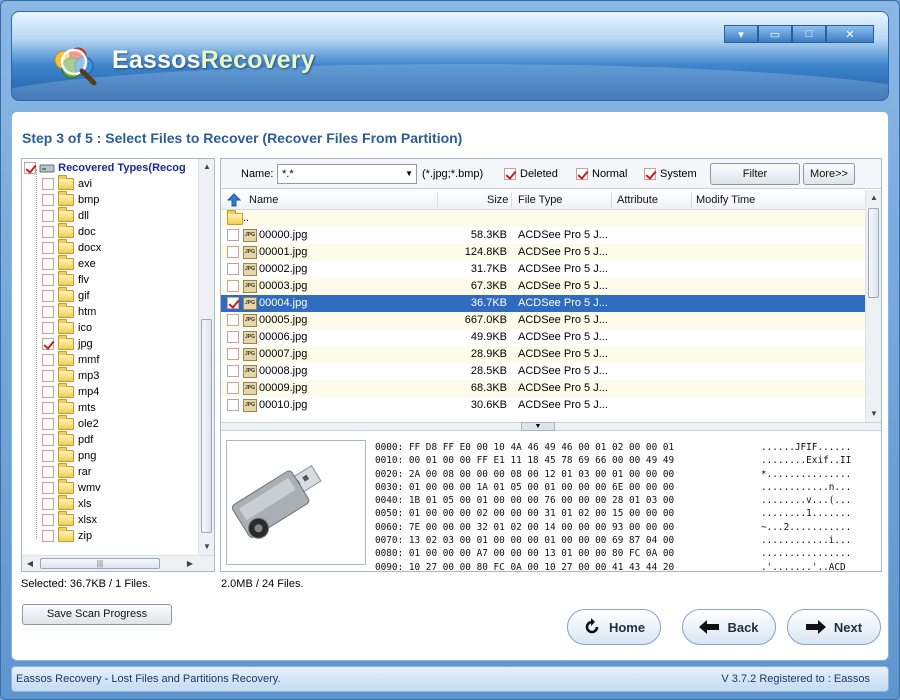 The width and height of the screenshot is (900, 700). Describe the element at coordinates (873, 198) in the screenshot. I see `scroll-up-arrow-icon: ▲` at that location.